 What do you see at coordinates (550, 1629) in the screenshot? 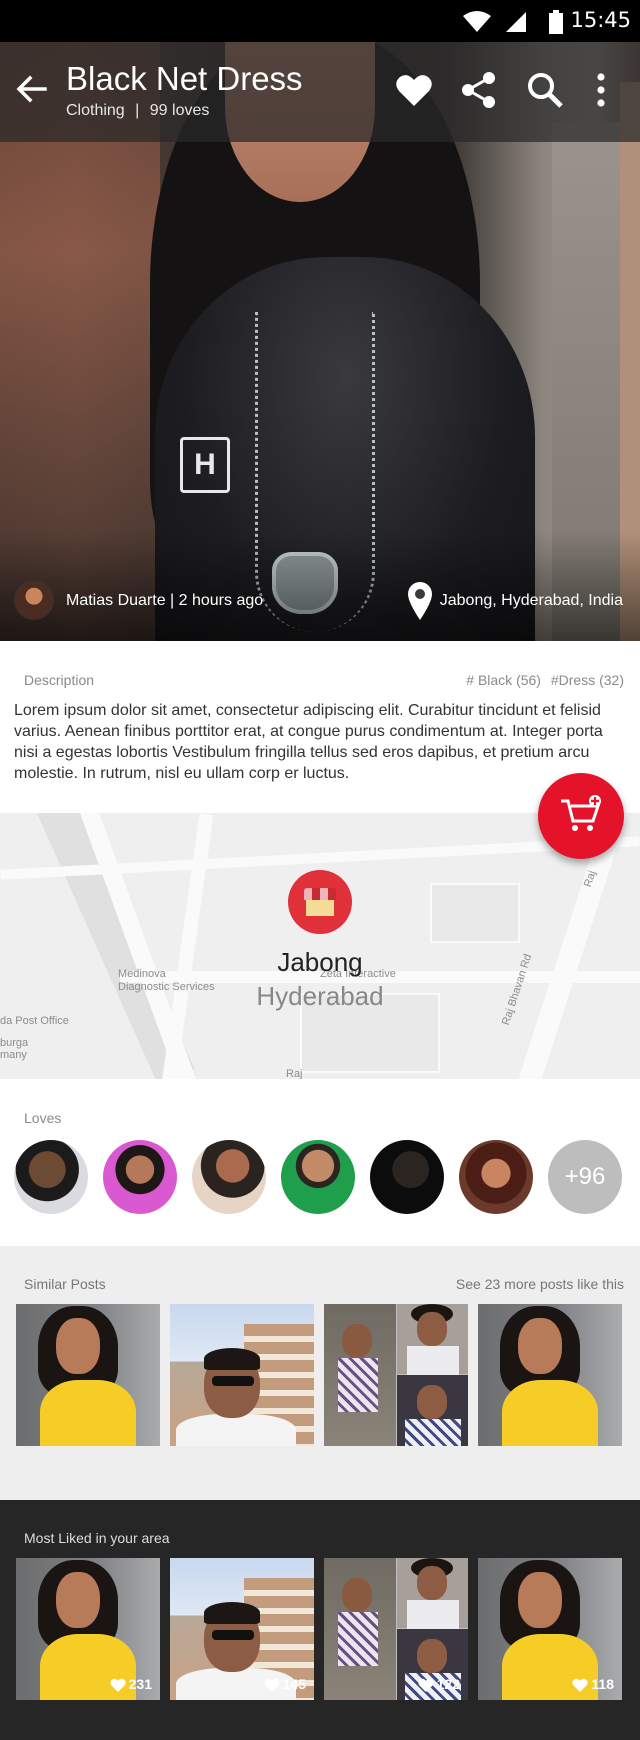
I see `most-liked-thumbnail: 118` at bounding box center [550, 1629].